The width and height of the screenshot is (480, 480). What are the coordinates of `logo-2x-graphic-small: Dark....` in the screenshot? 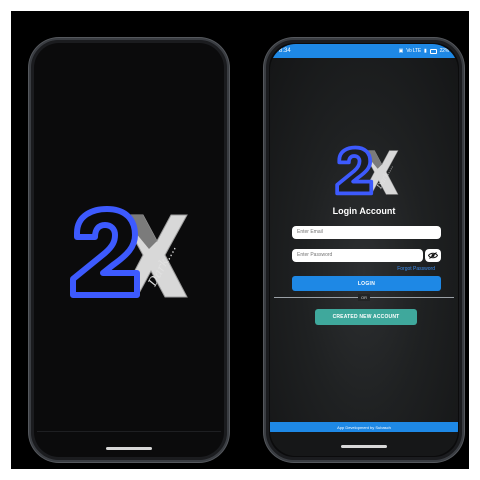 It's located at (367, 170).